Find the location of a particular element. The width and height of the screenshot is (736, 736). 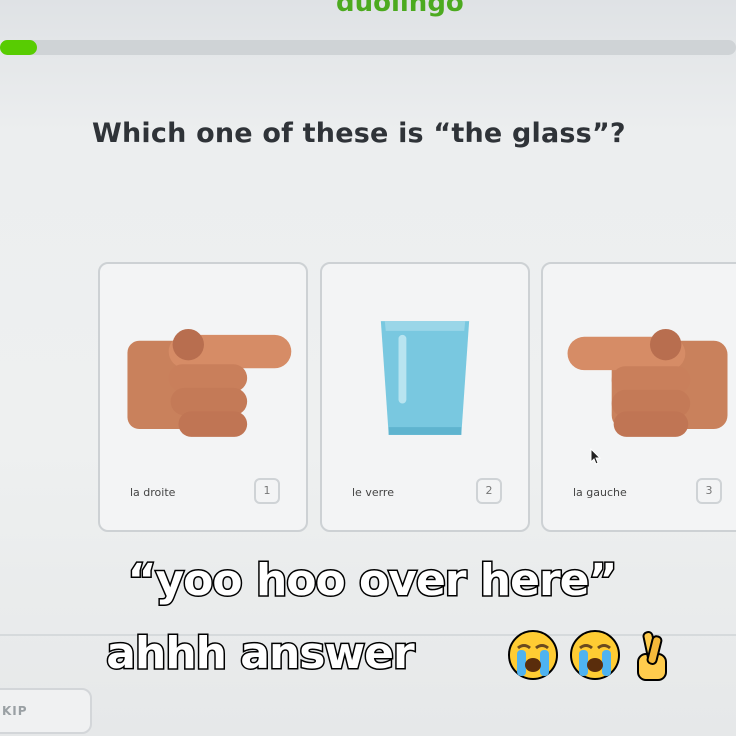

choice-key-hint: 2 is located at coordinates (489, 491).